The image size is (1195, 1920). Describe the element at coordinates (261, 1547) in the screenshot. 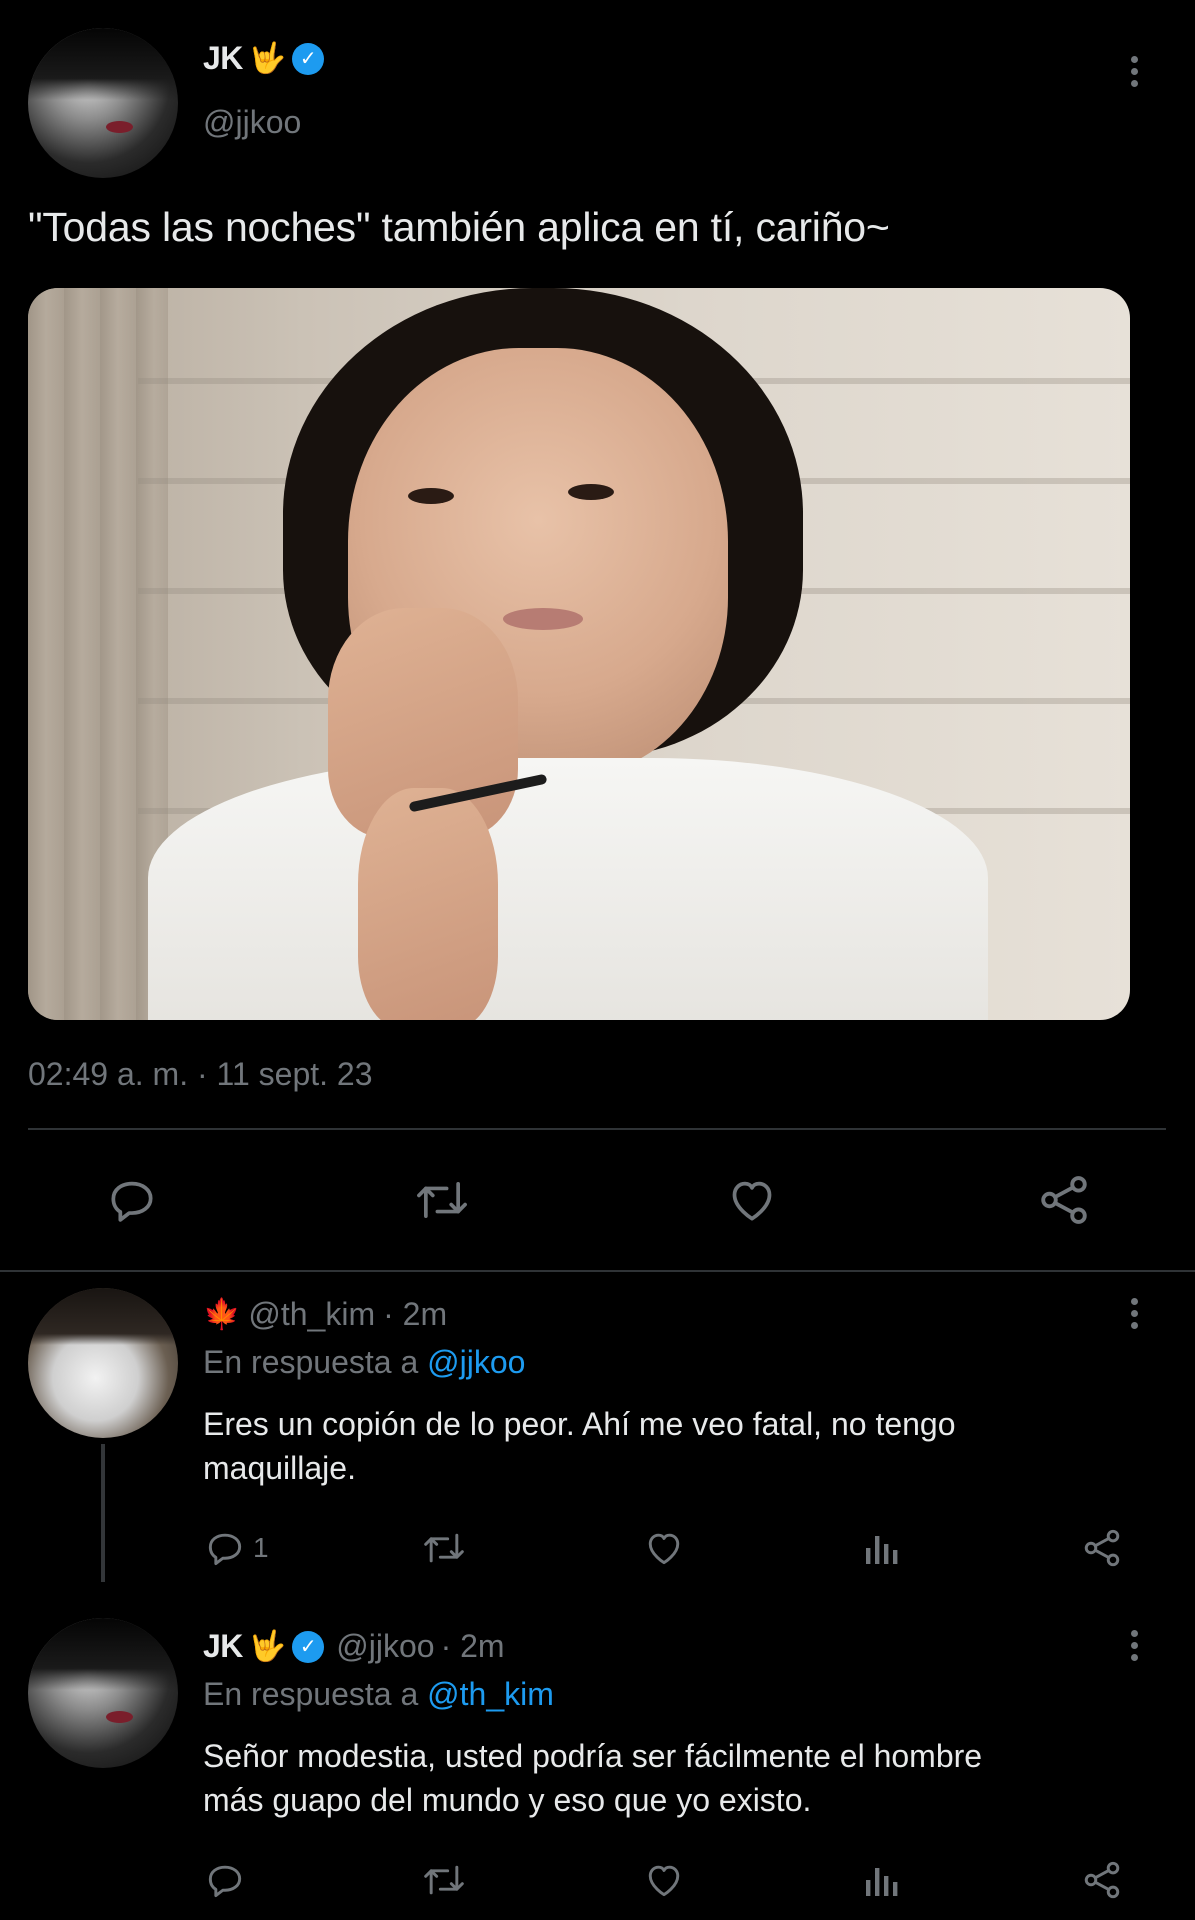

I see `reply-count: 1` at that location.